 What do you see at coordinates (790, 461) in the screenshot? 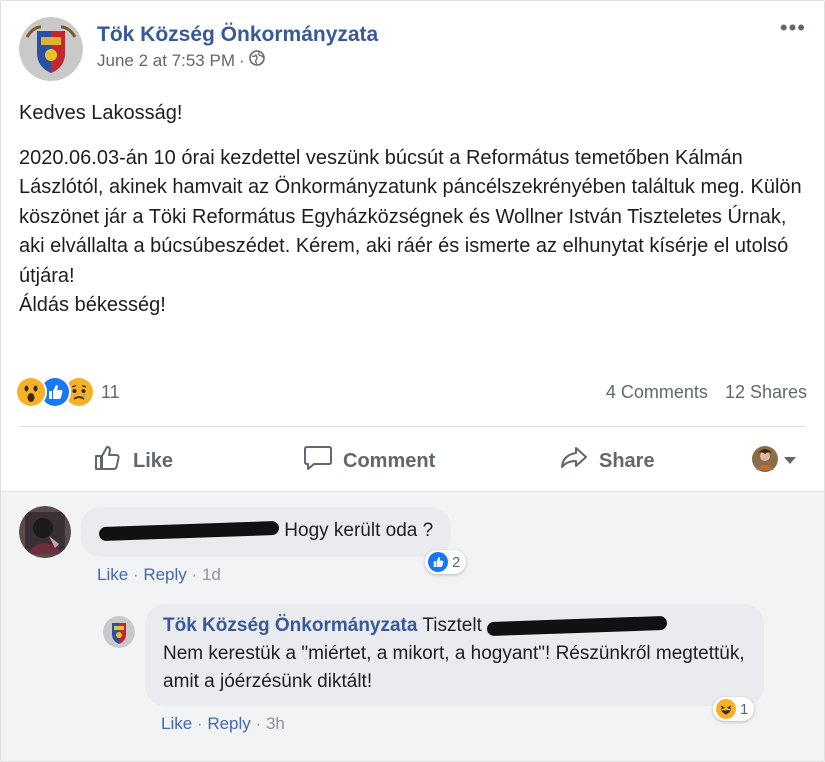
I see `chevron-down-icon` at bounding box center [790, 461].